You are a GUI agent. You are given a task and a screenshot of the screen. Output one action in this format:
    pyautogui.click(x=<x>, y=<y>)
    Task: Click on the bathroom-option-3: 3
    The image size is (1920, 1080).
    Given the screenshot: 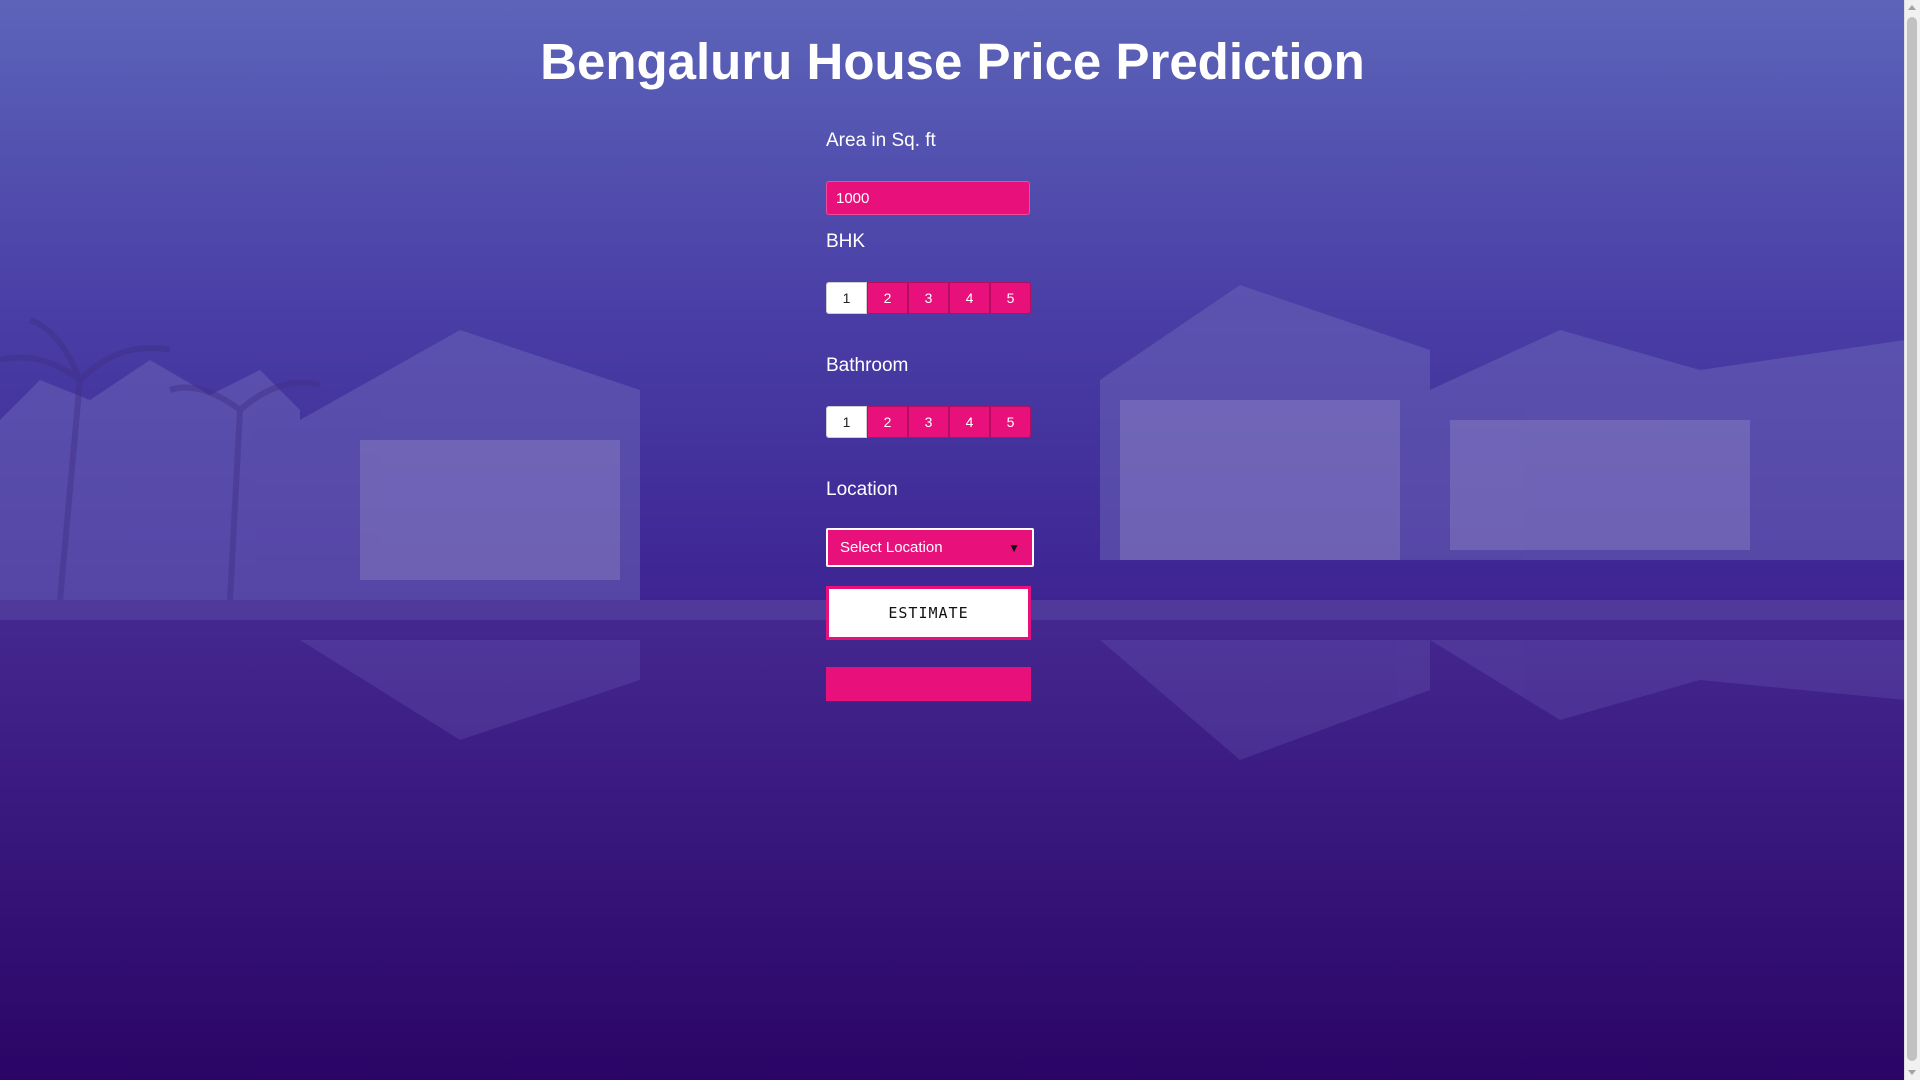 What is the action you would take?
    pyautogui.click(x=928, y=422)
    